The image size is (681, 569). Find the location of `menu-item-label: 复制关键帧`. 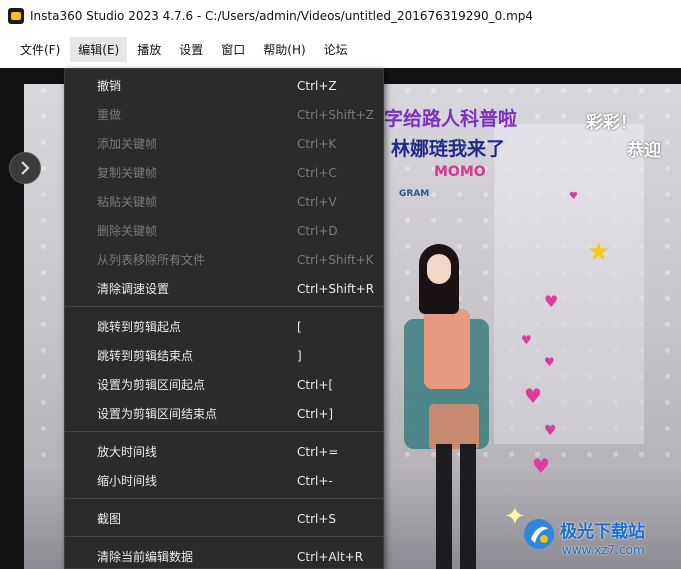

menu-item-label: 复制关键帧 is located at coordinates (127, 173).